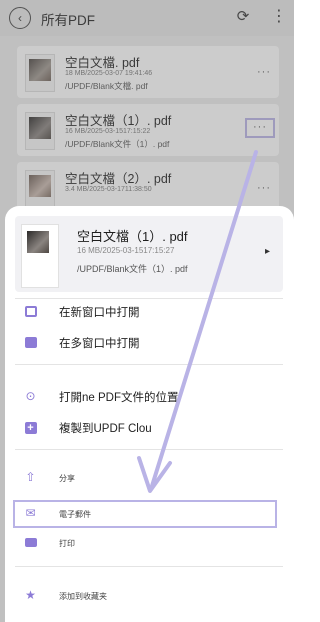  I want to click on menu-item-open-new-window: 在新窗口中打開, so click(149, 312).